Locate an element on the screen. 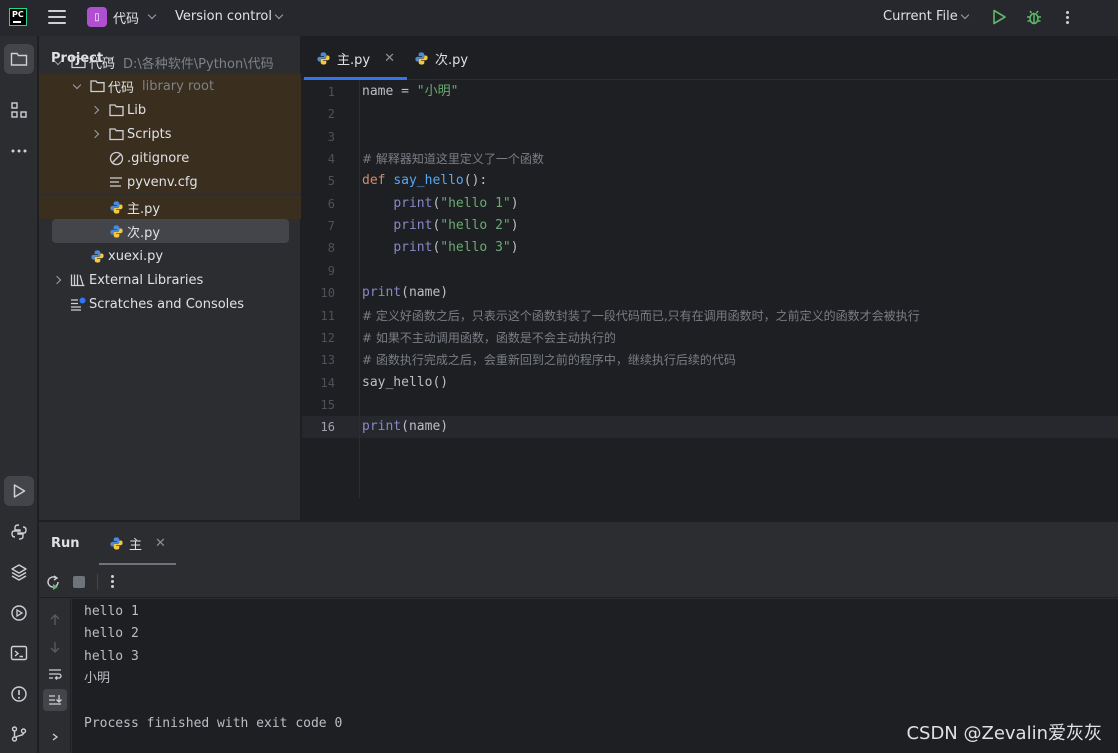 This screenshot has height=753, width=1118. tree-item: External Libraries is located at coordinates (170, 280).